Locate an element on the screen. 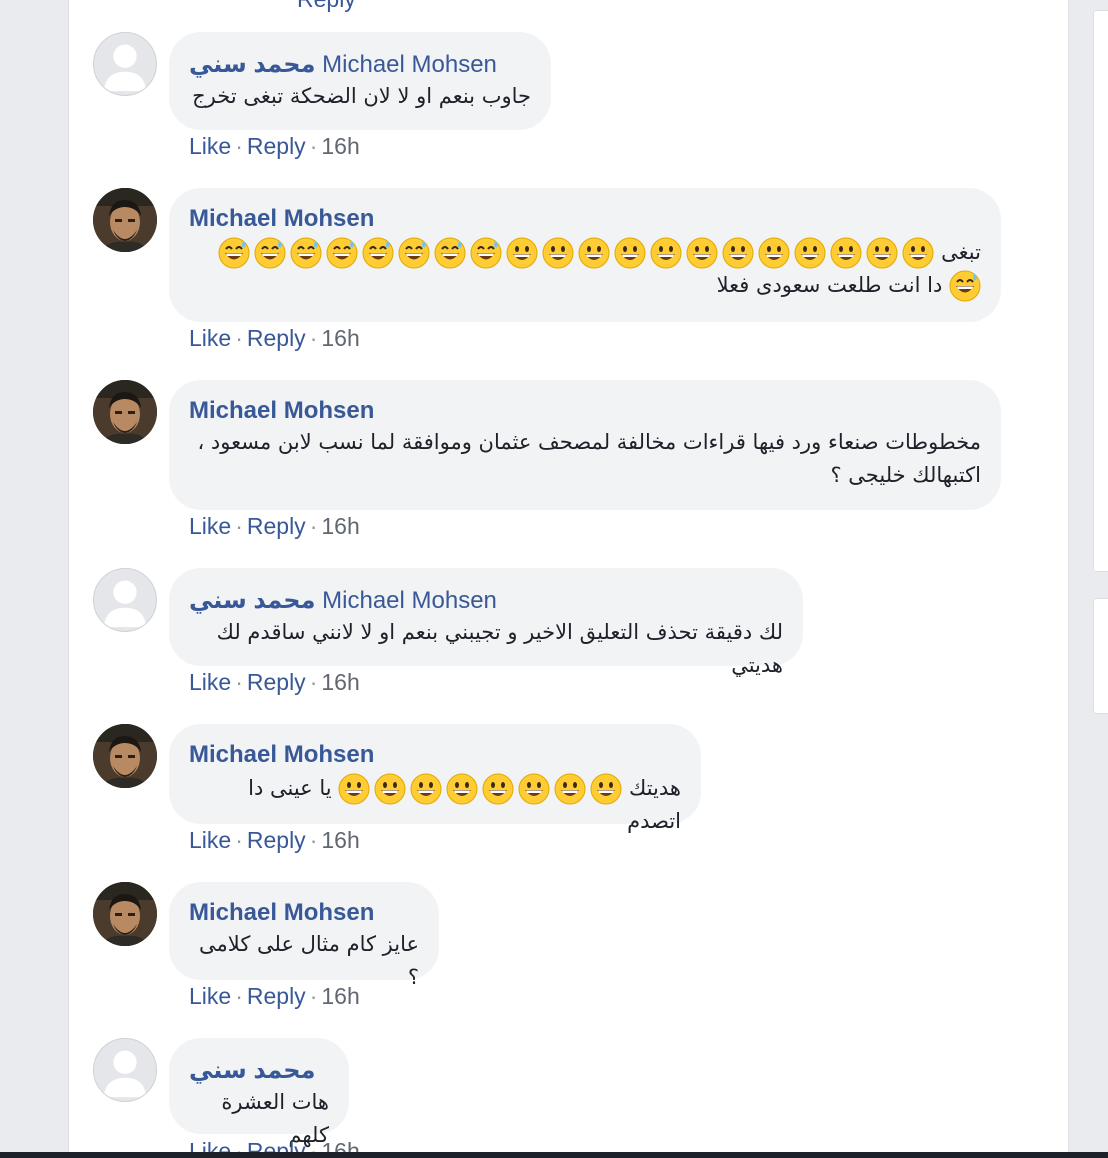  right-sidebar-panel is located at coordinates (1100, 291).